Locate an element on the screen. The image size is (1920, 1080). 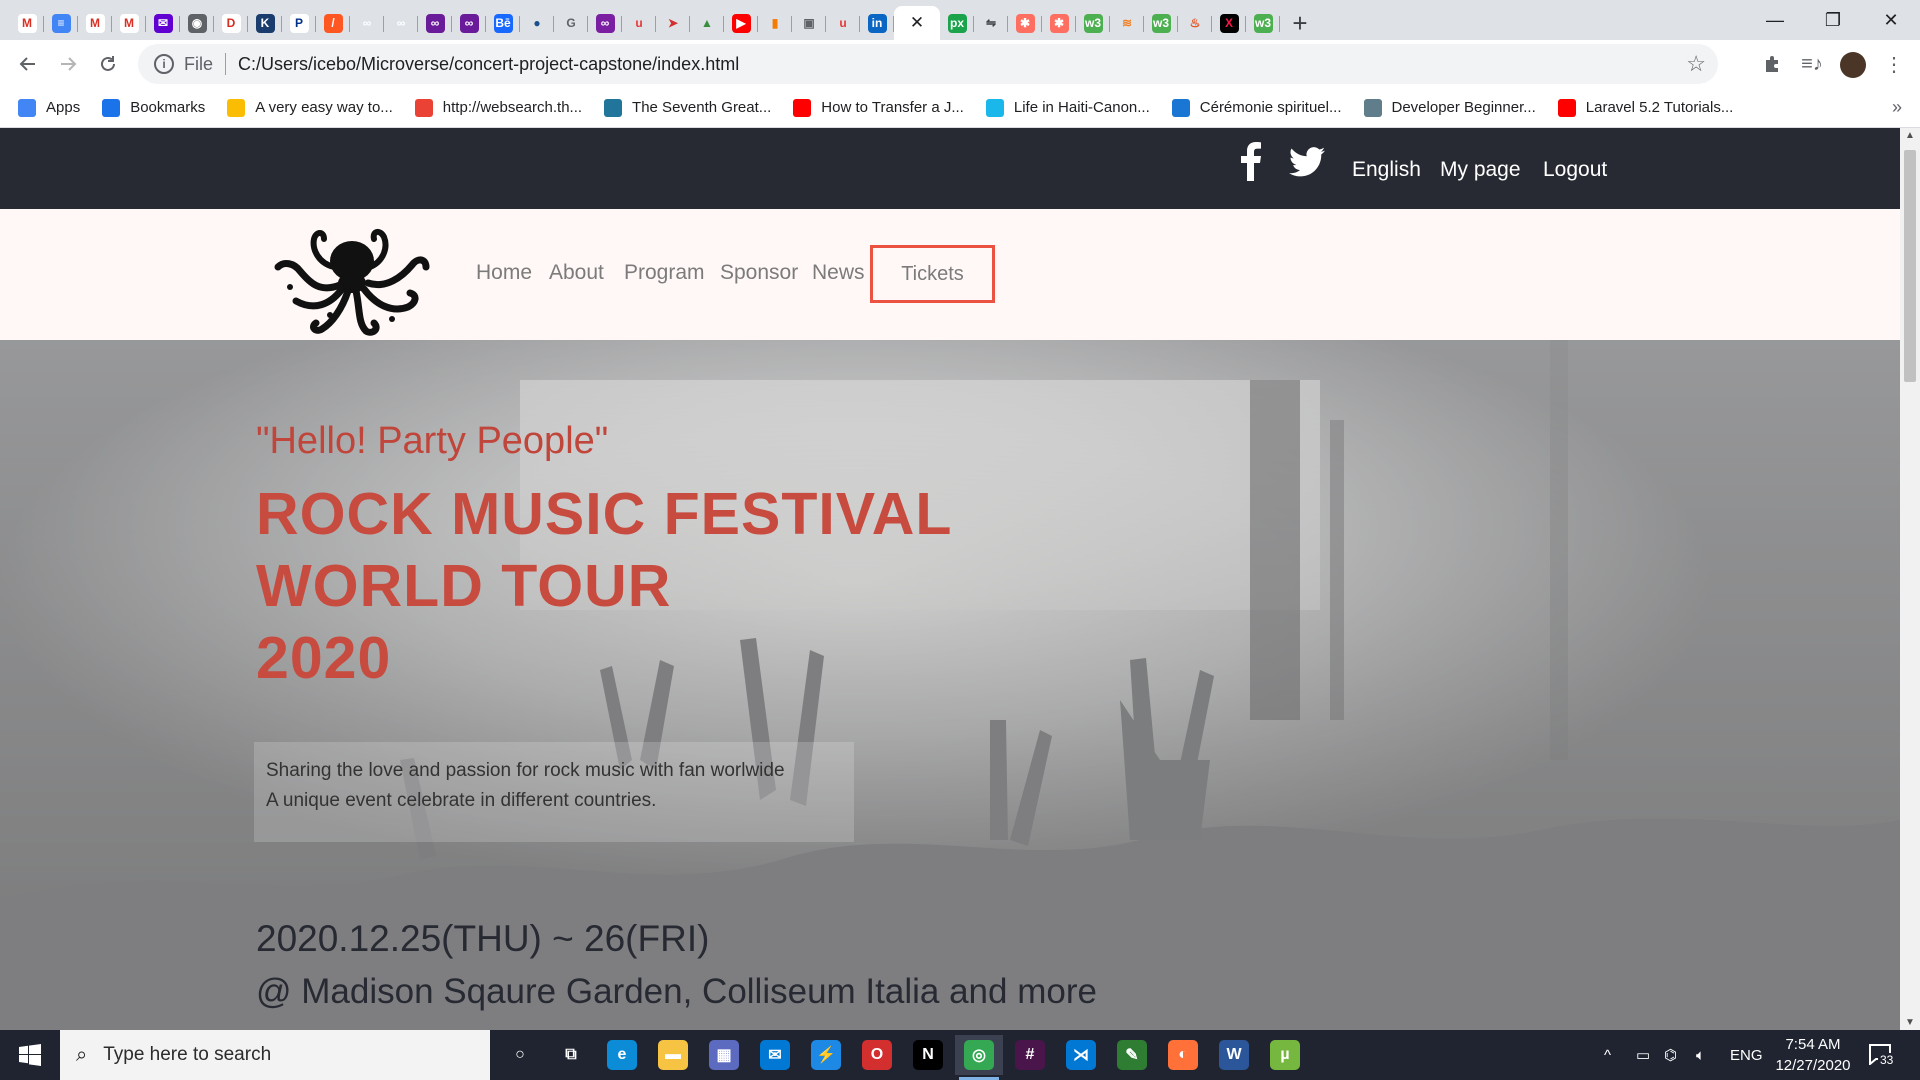
scroll-down-icon: ▼ is located at coordinates (1910, 1022).